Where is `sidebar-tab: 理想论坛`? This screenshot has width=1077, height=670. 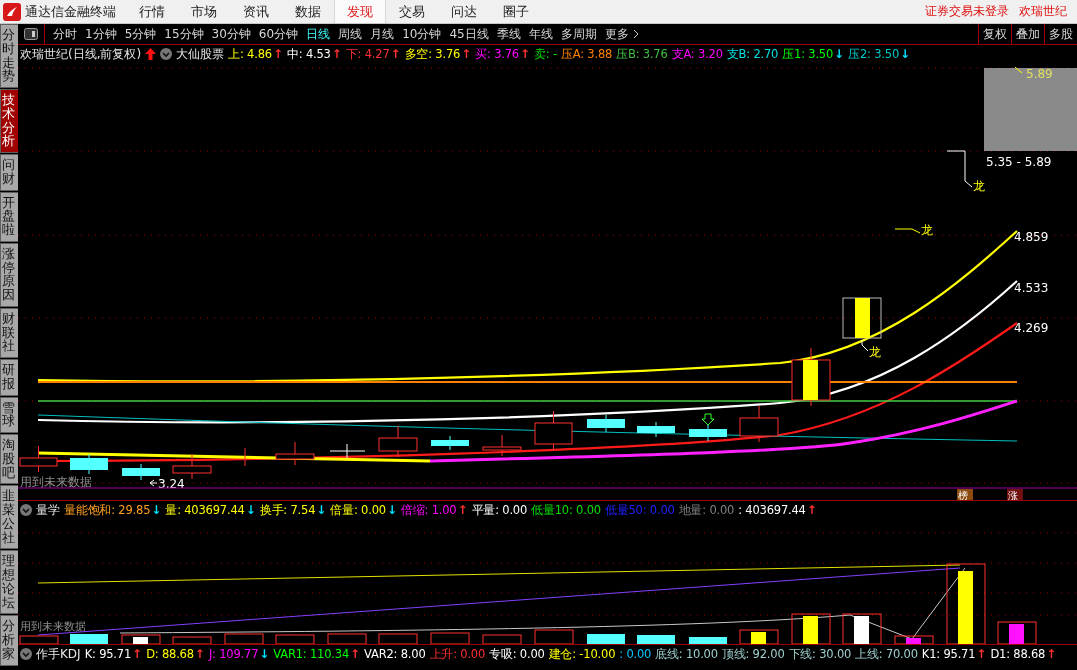
sidebar-tab: 理想论坛 is located at coordinates (9, 582).